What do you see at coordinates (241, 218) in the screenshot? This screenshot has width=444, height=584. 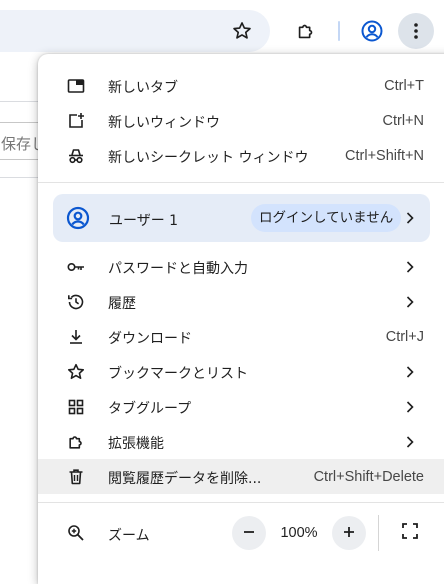 I see `menu-profile-row: ユーザー 1 ログインしていません` at bounding box center [241, 218].